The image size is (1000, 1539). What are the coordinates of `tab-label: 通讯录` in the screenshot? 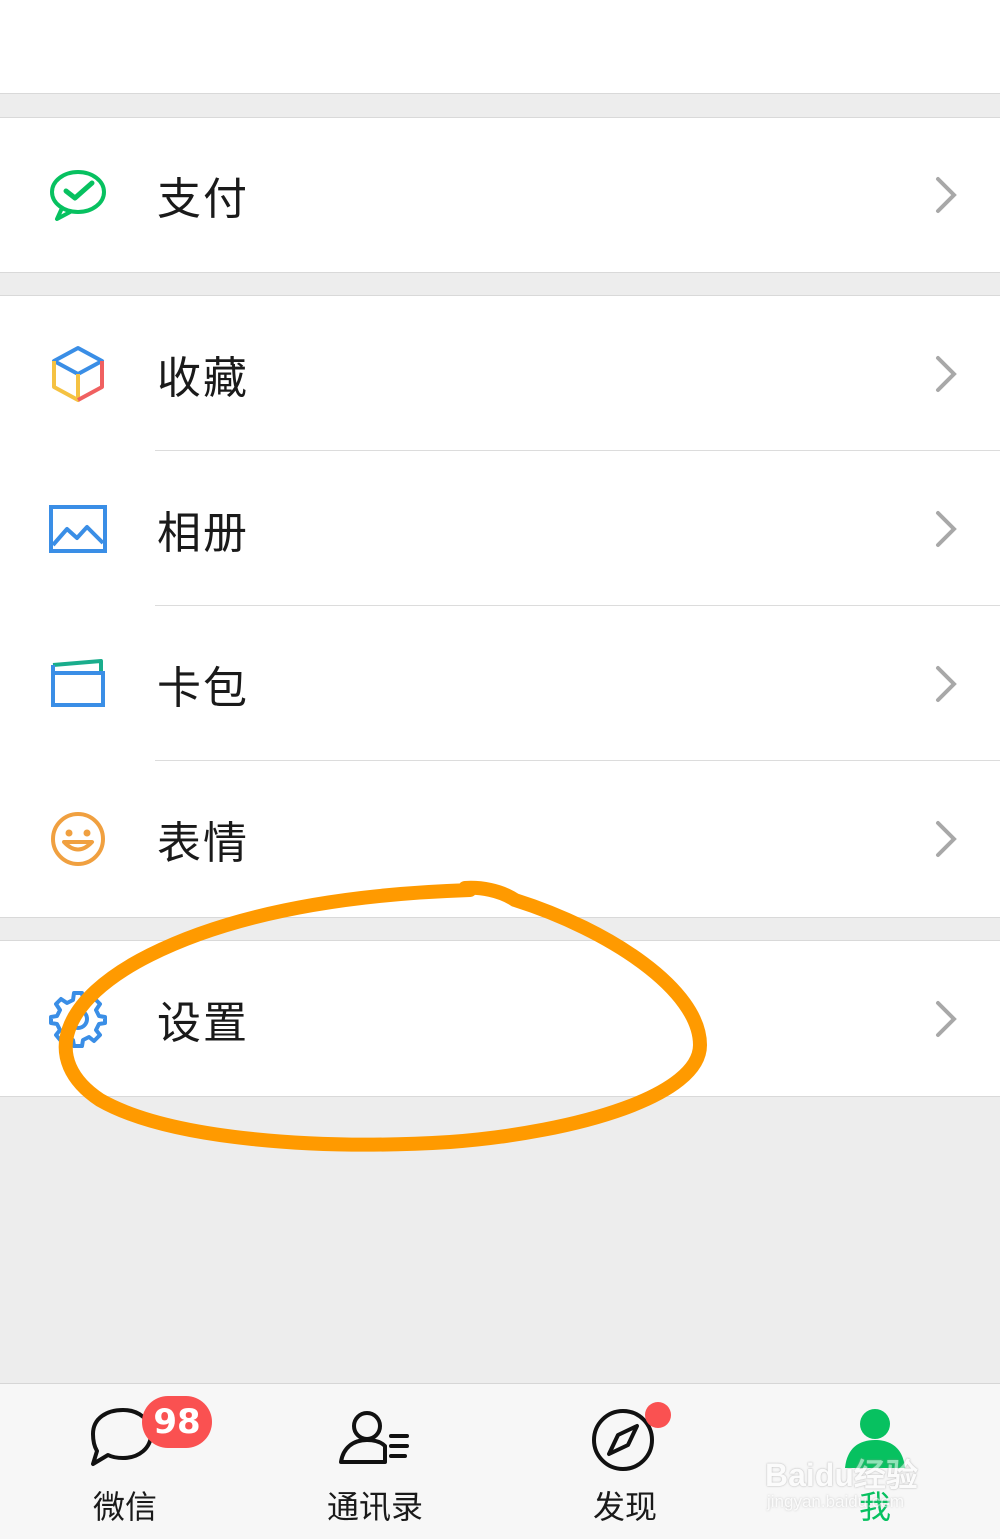 It's located at (374, 1507).